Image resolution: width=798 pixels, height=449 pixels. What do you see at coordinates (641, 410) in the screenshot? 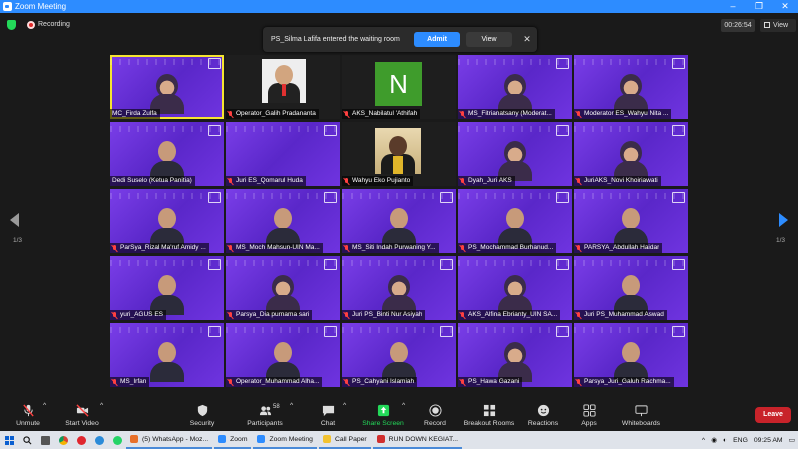
I see `whiteboard-icon` at bounding box center [641, 410].